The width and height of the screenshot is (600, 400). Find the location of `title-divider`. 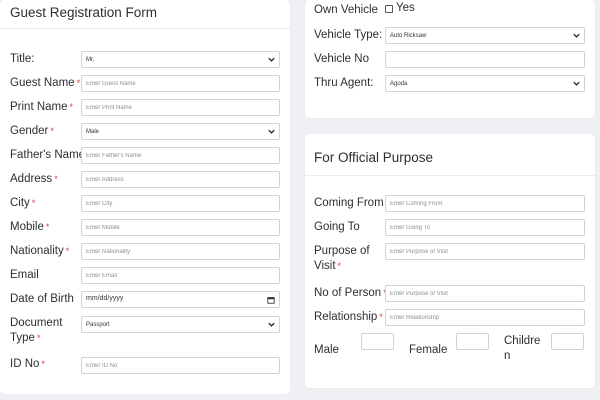

title-divider is located at coordinates (145, 28).